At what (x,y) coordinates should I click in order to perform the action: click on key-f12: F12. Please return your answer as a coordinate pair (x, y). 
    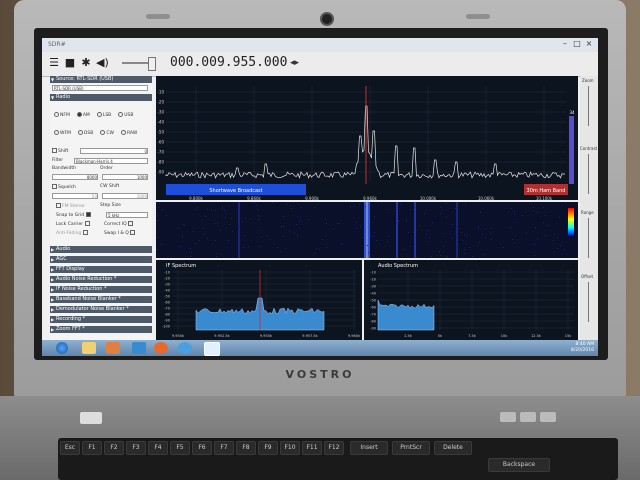
    Looking at the image, I should click on (334, 448).